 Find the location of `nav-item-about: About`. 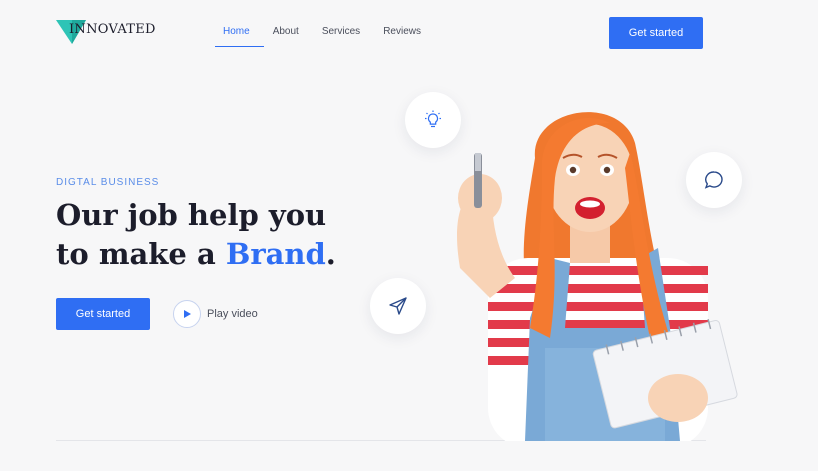

nav-item-about: About is located at coordinates (286, 35).